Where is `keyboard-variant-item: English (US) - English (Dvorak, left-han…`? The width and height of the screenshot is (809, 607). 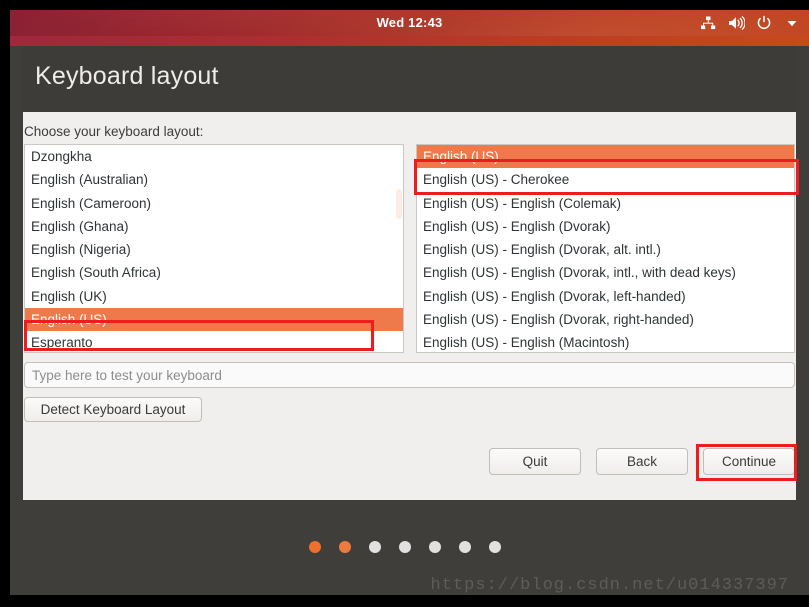 keyboard-variant-item: English (US) - English (Dvorak, left-han… is located at coordinates (605, 296).